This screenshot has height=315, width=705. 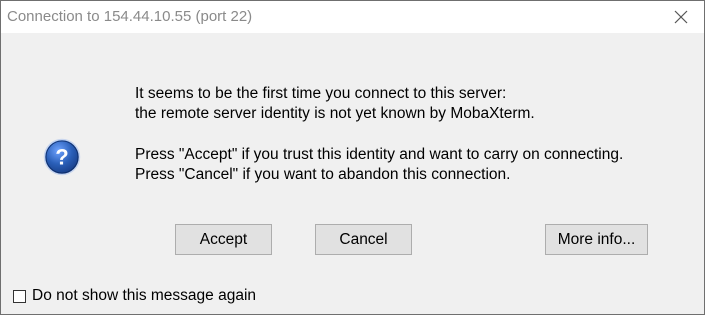 What do you see at coordinates (223, 239) in the screenshot?
I see `accept-button: Accept` at bounding box center [223, 239].